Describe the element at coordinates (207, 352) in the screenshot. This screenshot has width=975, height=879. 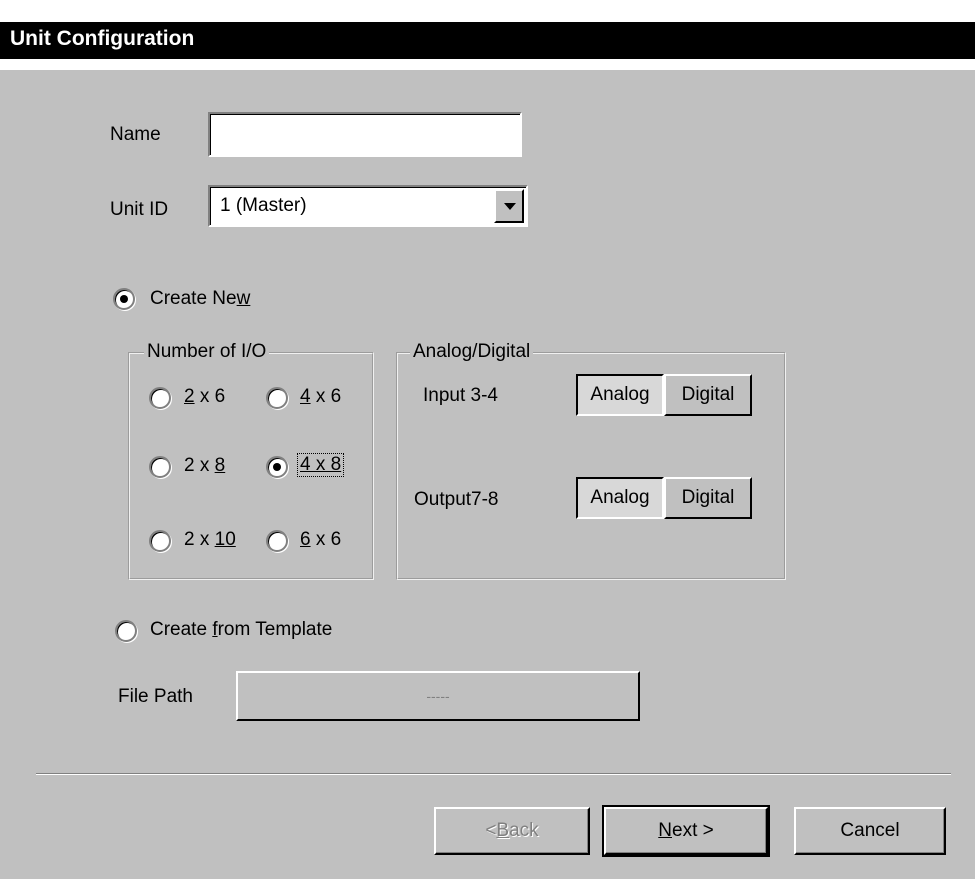
I see `io-group-title: Number of I/O` at that location.